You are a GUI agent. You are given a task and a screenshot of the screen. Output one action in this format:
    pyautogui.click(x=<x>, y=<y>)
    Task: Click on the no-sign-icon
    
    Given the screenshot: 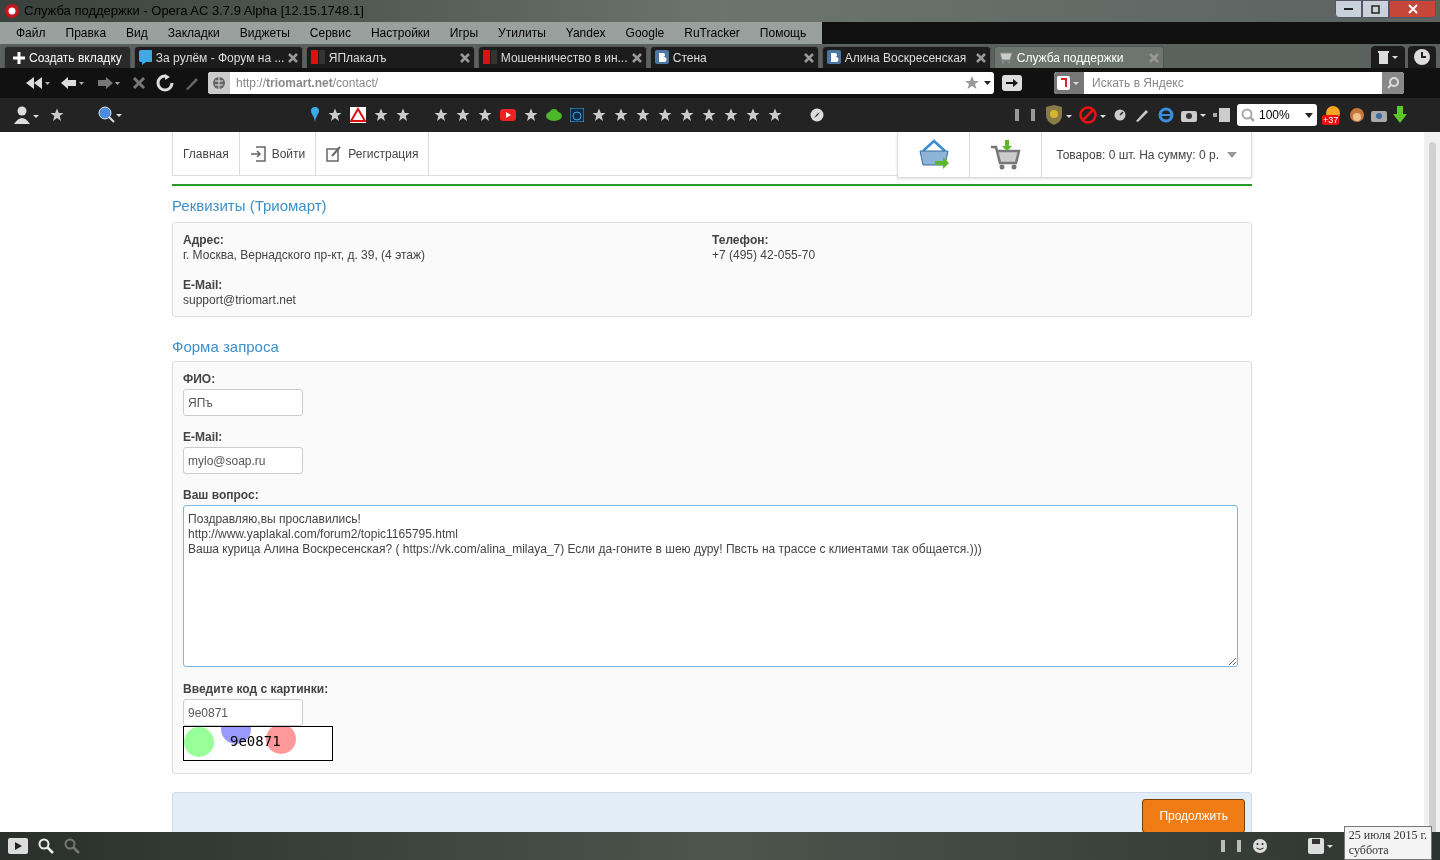 What is the action you would take?
    pyautogui.click(x=1093, y=115)
    